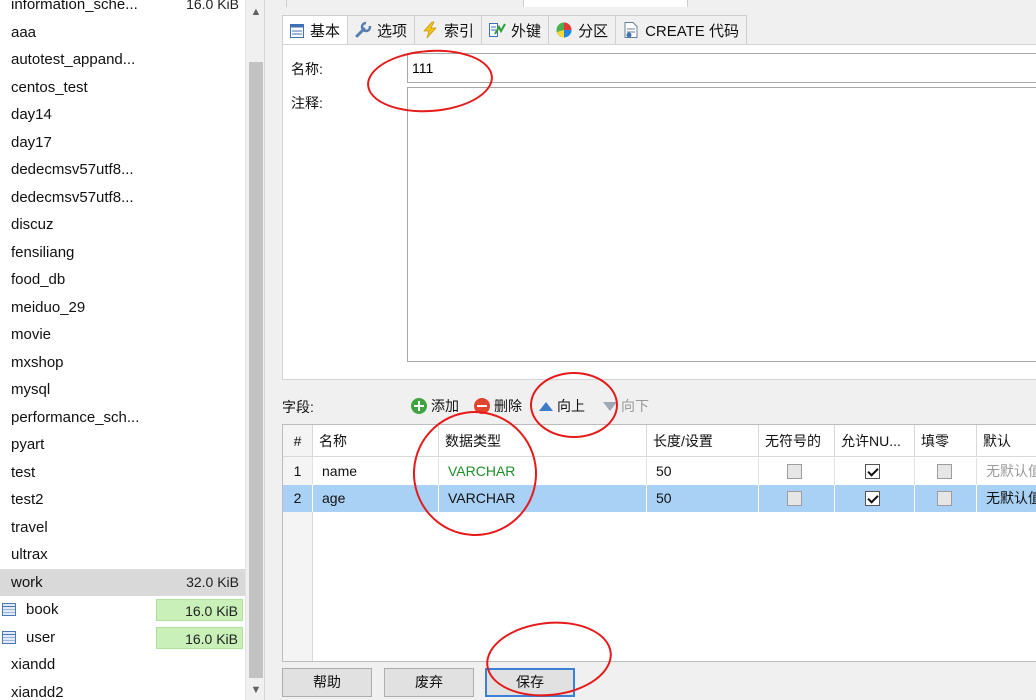 The height and width of the screenshot is (700, 1036). Describe the element at coordinates (635, 406) in the screenshot. I see `move-down-label: 向下` at that location.